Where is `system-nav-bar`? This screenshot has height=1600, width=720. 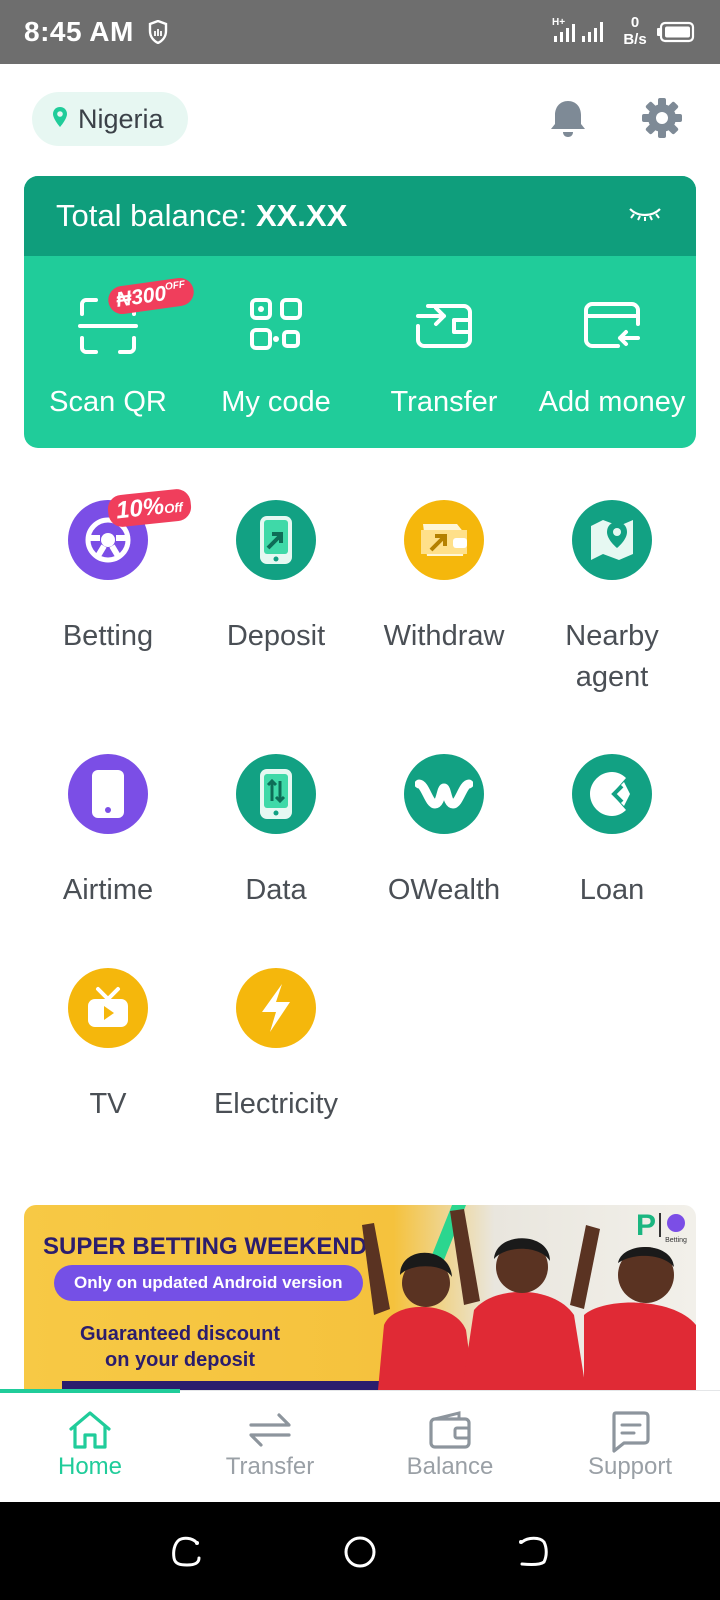
system-nav-bar is located at coordinates (360, 1551).